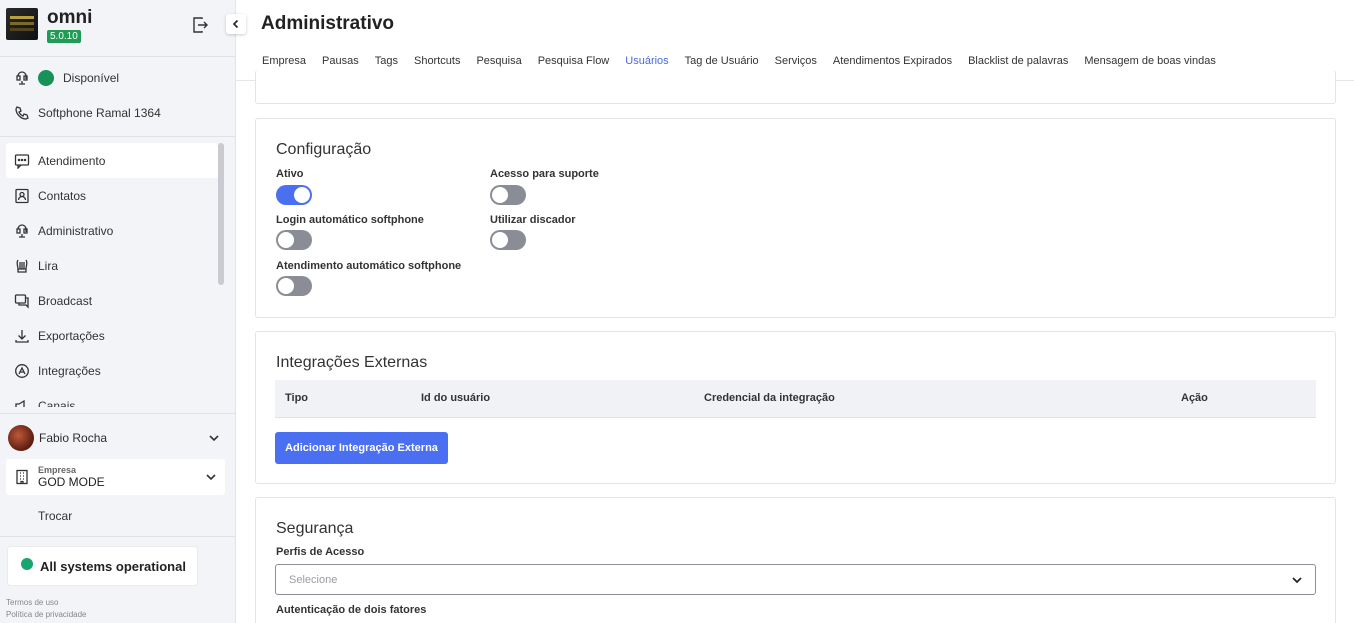 Image resolution: width=1354 pixels, height=623 pixels. What do you see at coordinates (294, 286) in the screenshot?
I see `atendimento-auto-toggle` at bounding box center [294, 286].